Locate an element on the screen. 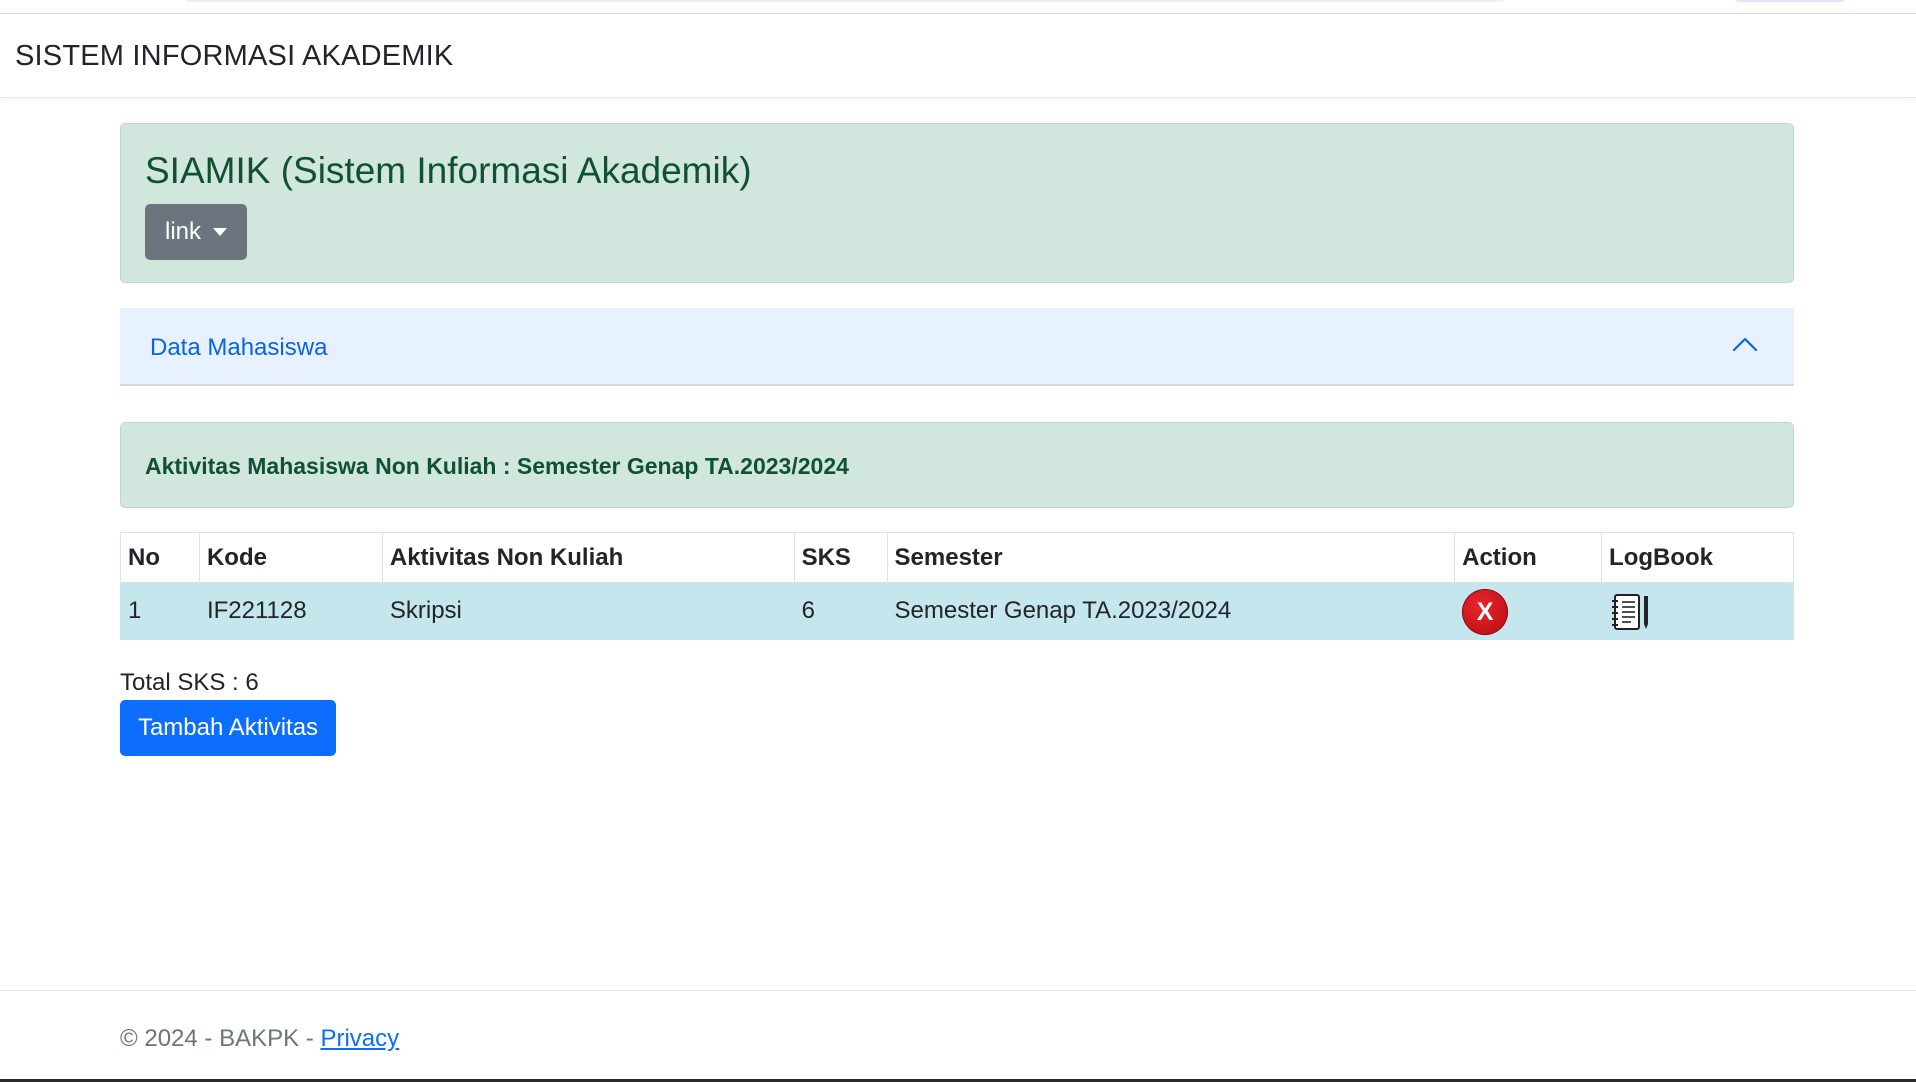  cell-aktivitas: Skripsi is located at coordinates (588, 611).